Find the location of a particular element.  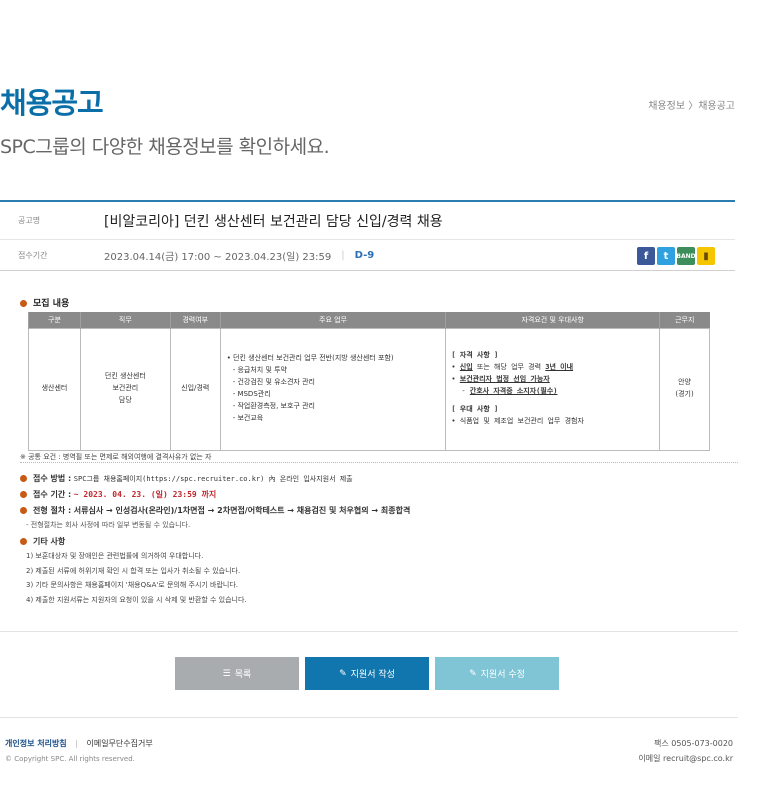

page-subtitle: SPC그룹의 다양한 채용정보를 확인하세요. is located at coordinates (165, 147).